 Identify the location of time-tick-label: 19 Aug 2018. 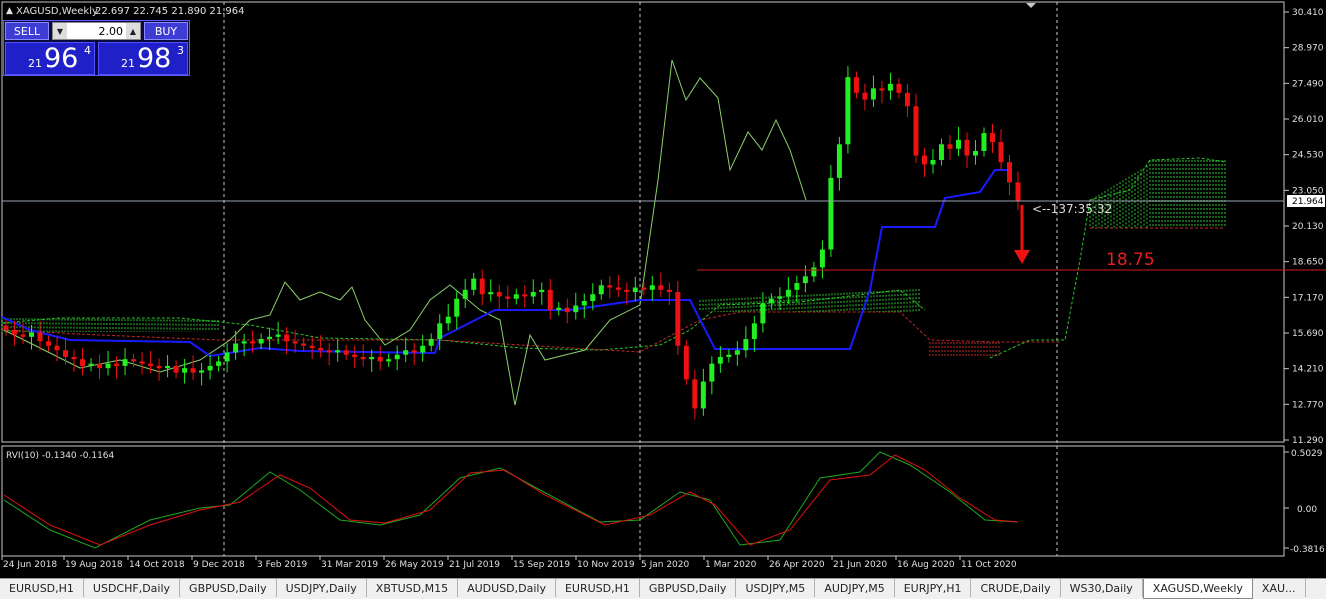
(94, 565).